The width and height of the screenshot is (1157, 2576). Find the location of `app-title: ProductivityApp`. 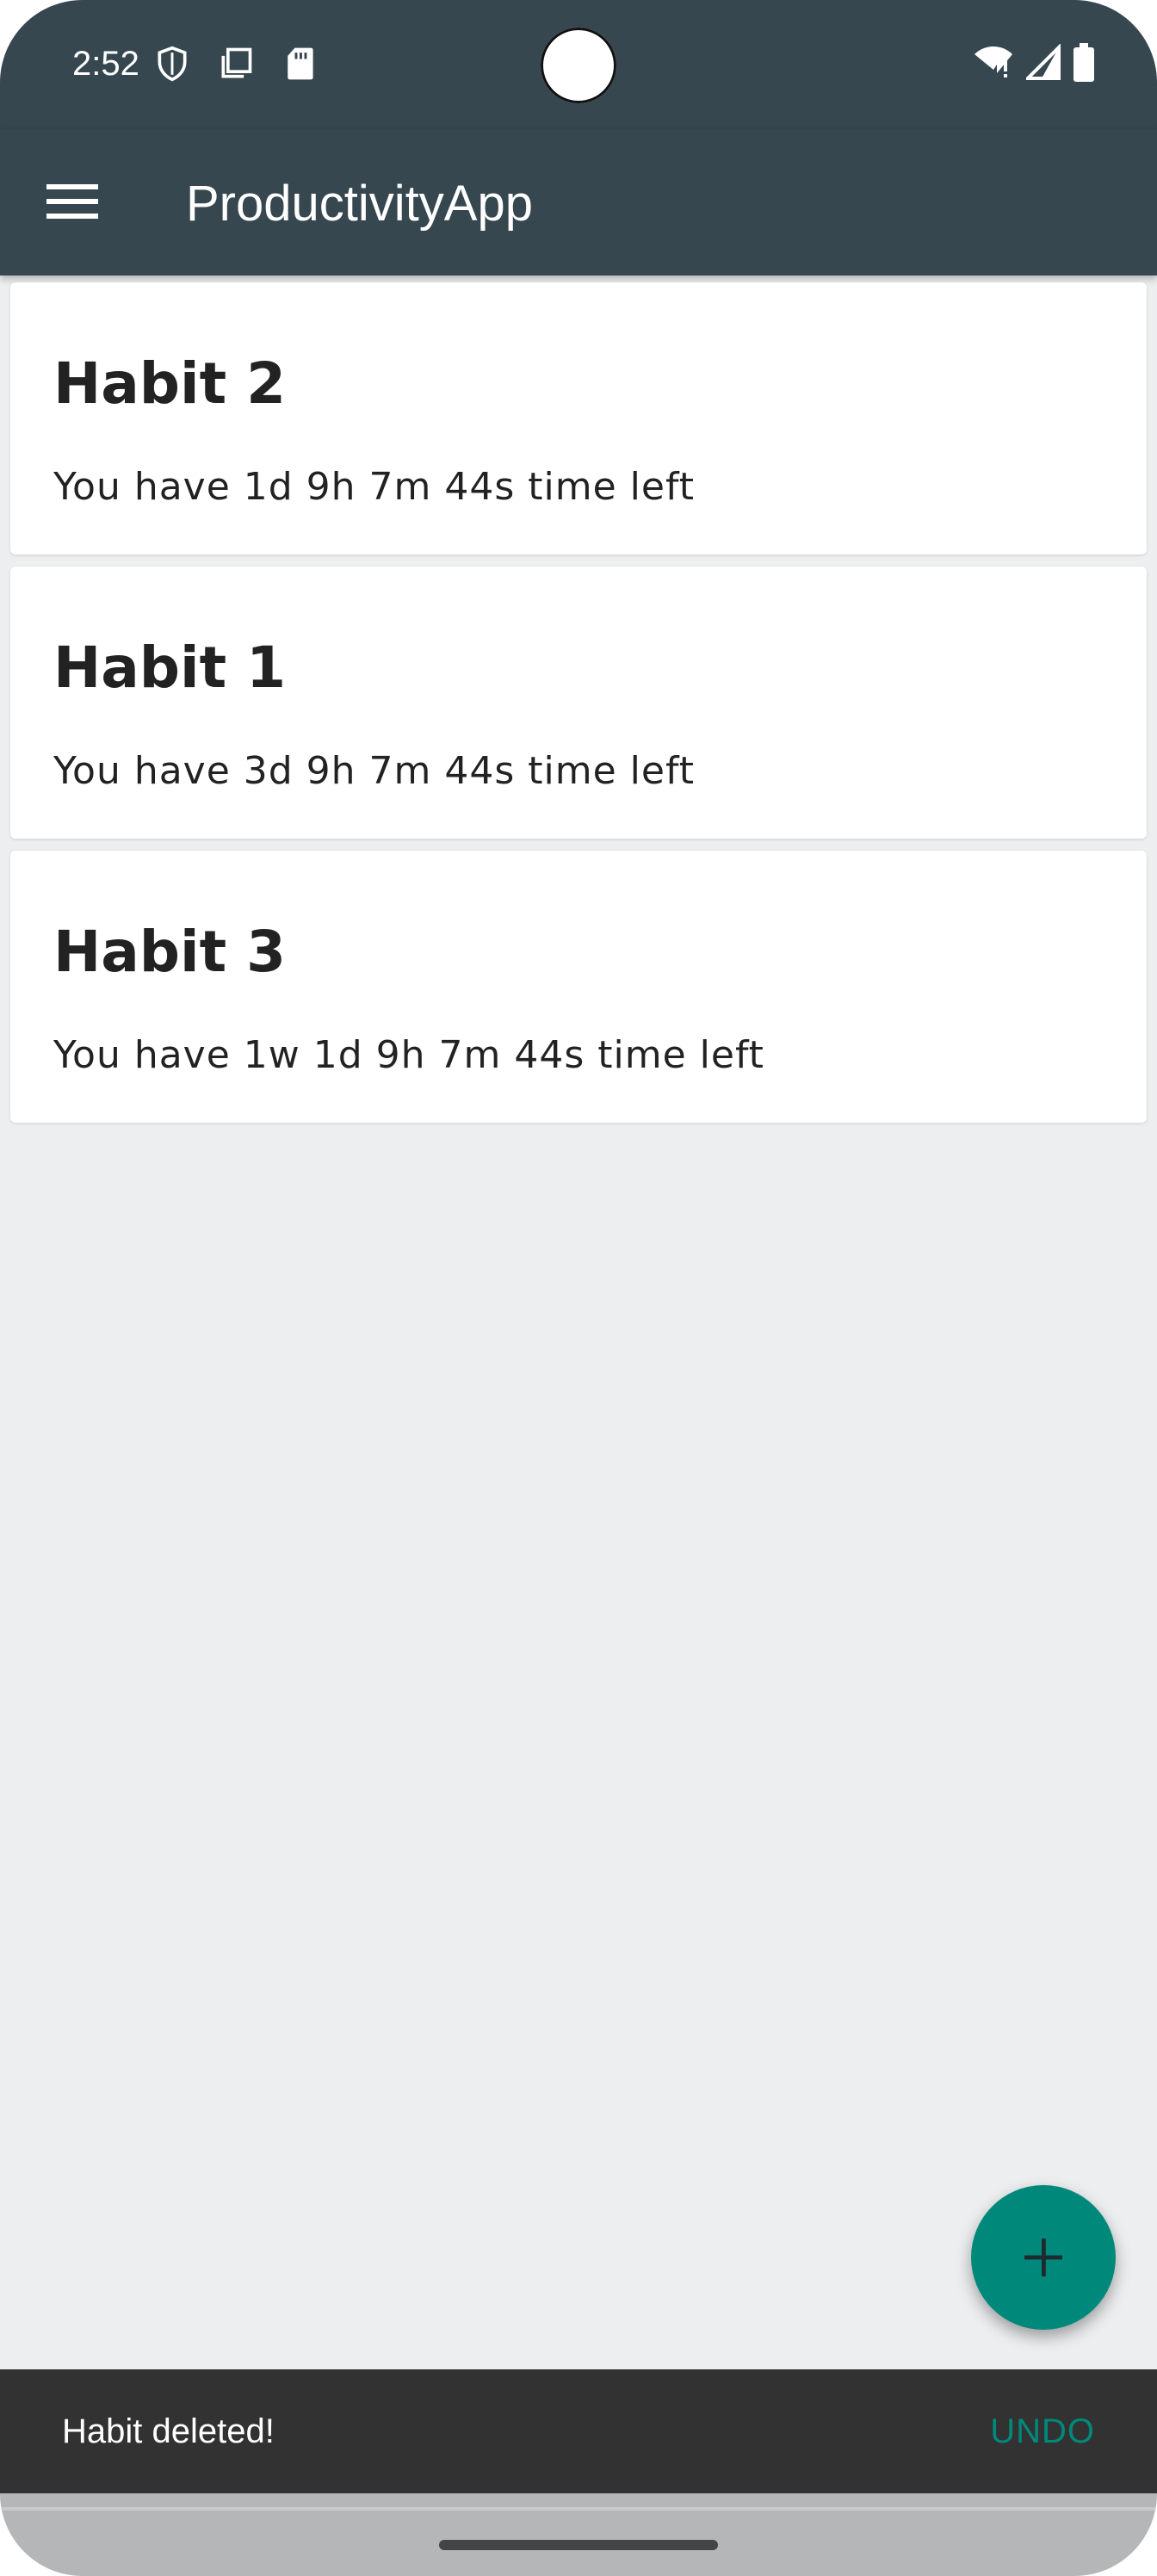

app-title: ProductivityApp is located at coordinates (359, 204).